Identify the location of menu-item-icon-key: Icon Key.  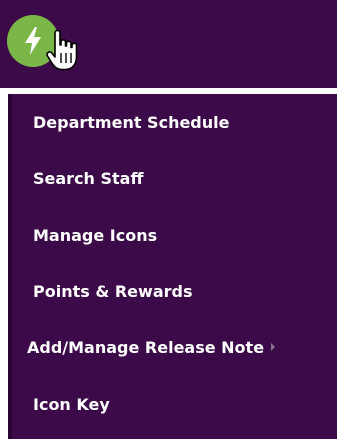
(172, 404).